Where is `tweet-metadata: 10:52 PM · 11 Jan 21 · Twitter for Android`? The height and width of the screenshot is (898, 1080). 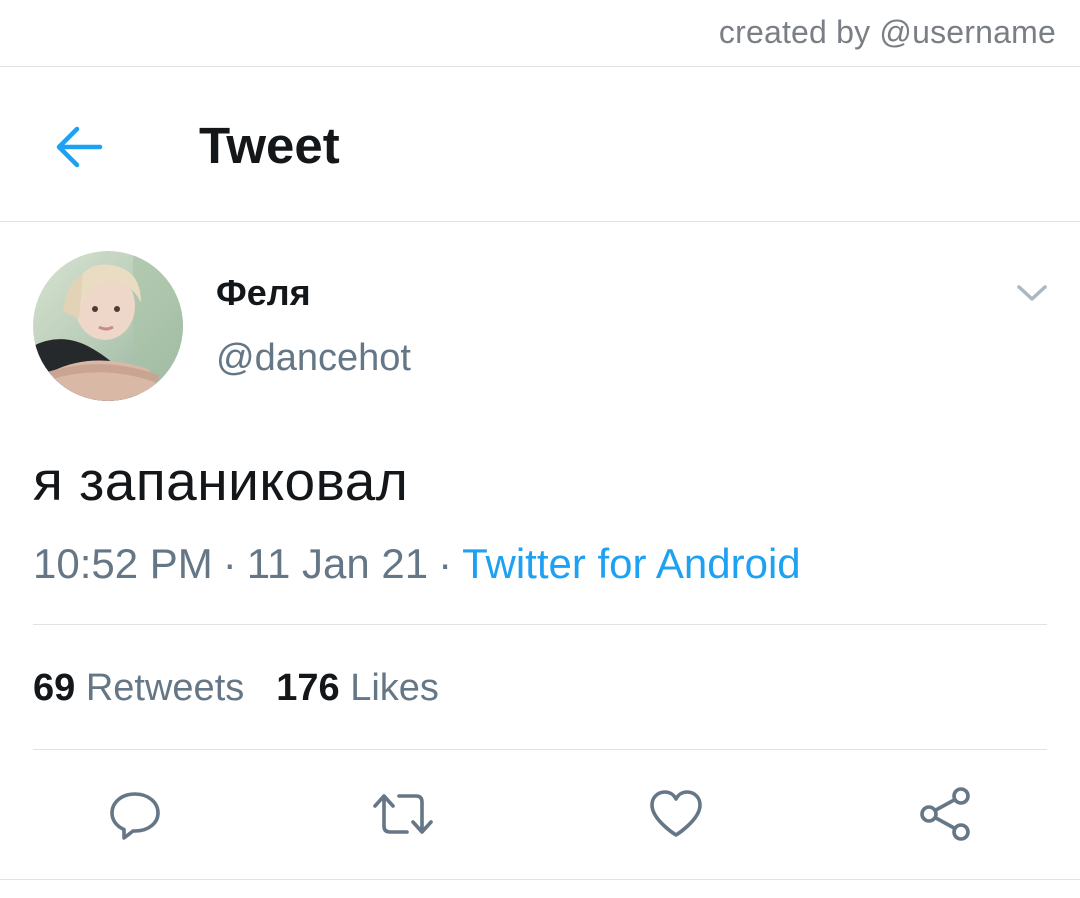
tweet-metadata: 10:52 PM · 11 Jan 21 · Twitter for Android is located at coordinates (417, 564).